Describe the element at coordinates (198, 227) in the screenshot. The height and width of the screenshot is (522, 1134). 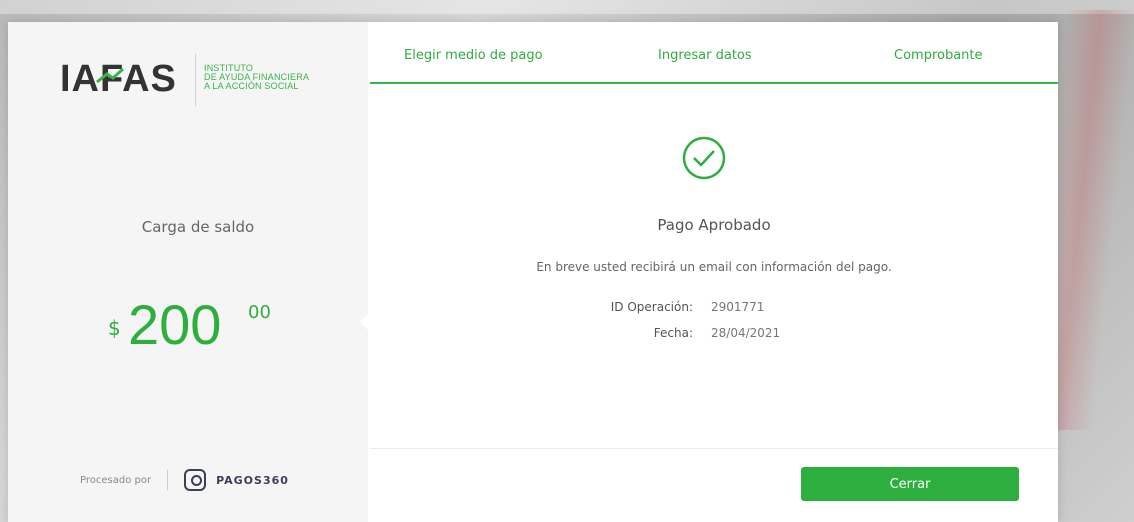
I see `charge-label: Carga de saldo` at that location.